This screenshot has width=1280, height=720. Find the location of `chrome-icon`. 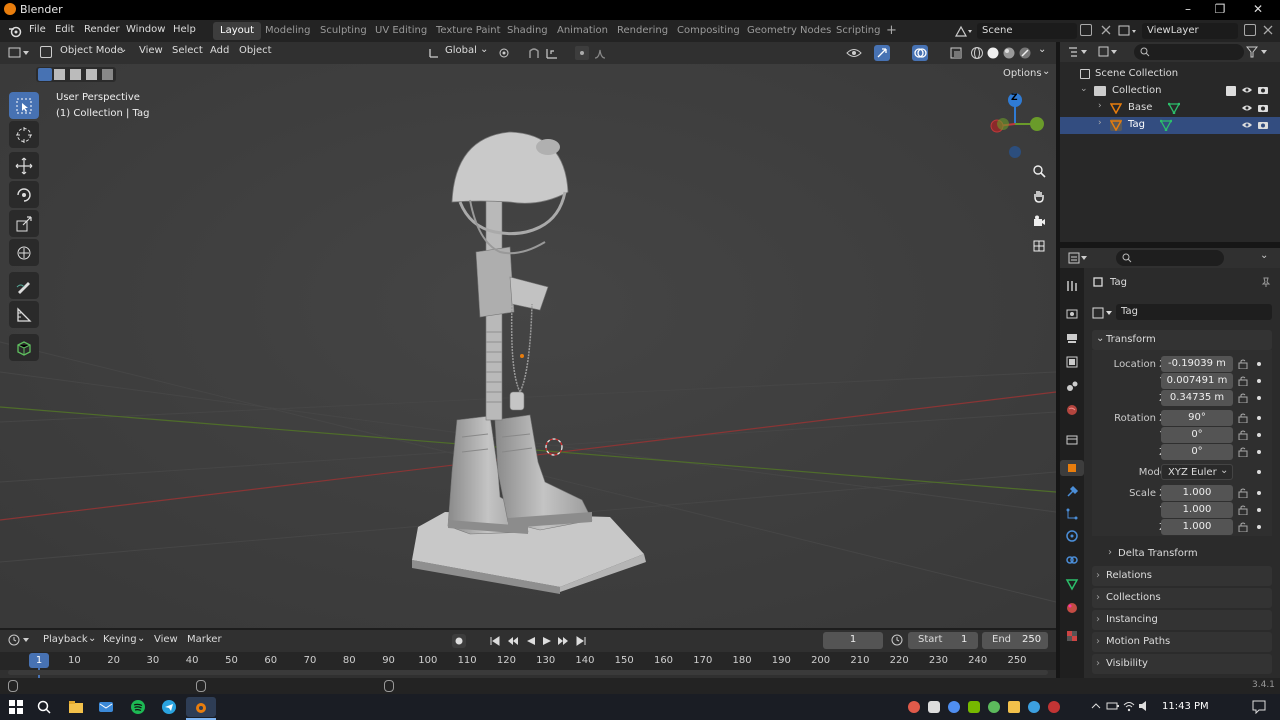

chrome-icon is located at coordinates (954, 707).